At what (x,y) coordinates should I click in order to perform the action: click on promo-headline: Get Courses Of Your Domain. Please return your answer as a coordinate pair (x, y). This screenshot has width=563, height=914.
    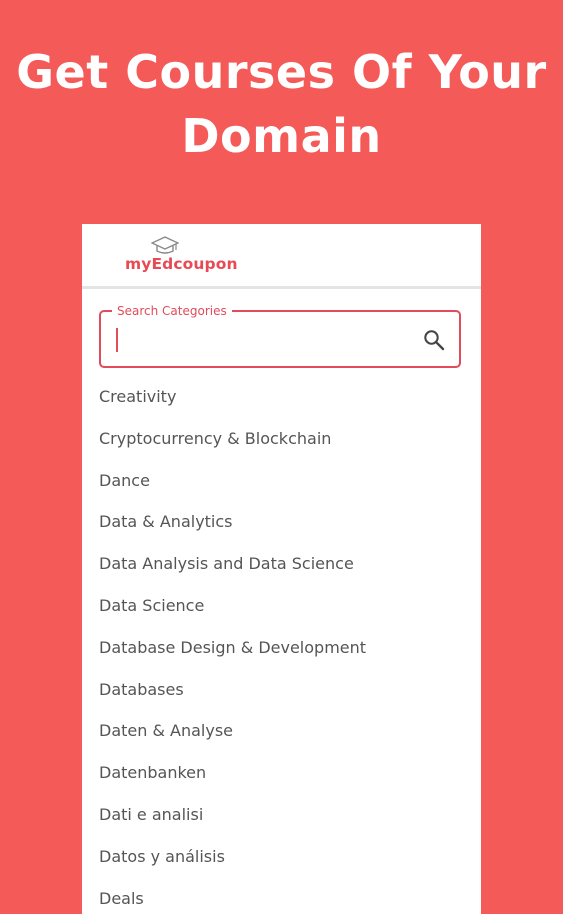
    Looking at the image, I should click on (281, 104).